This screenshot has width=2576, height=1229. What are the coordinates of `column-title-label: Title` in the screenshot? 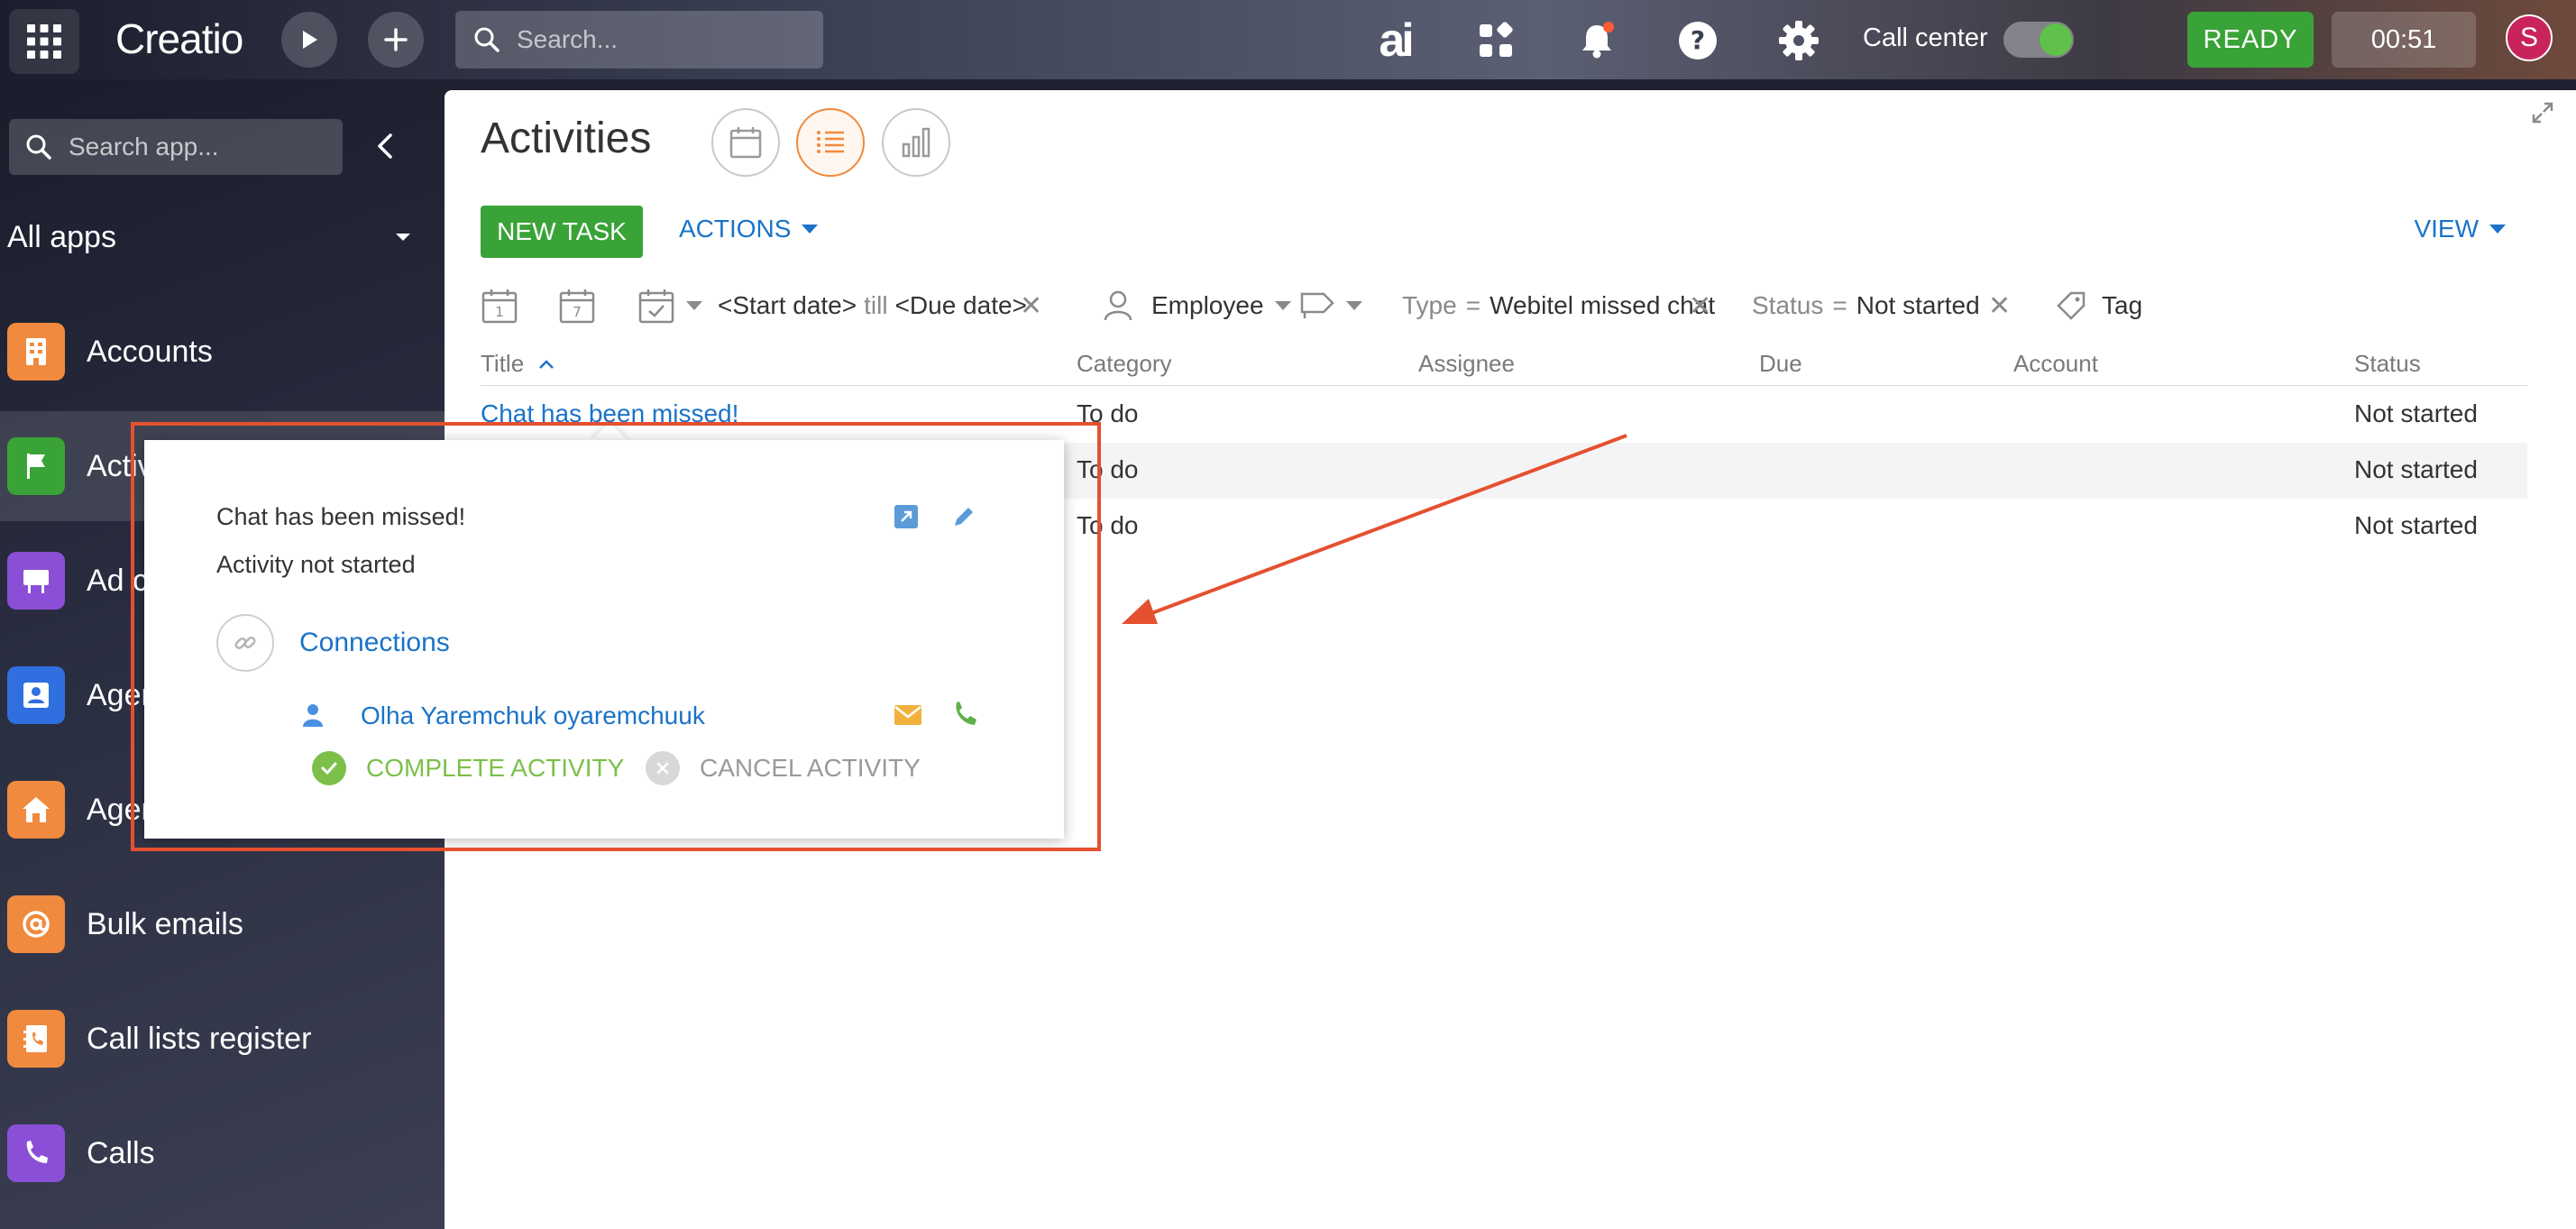 It's located at (503, 363).